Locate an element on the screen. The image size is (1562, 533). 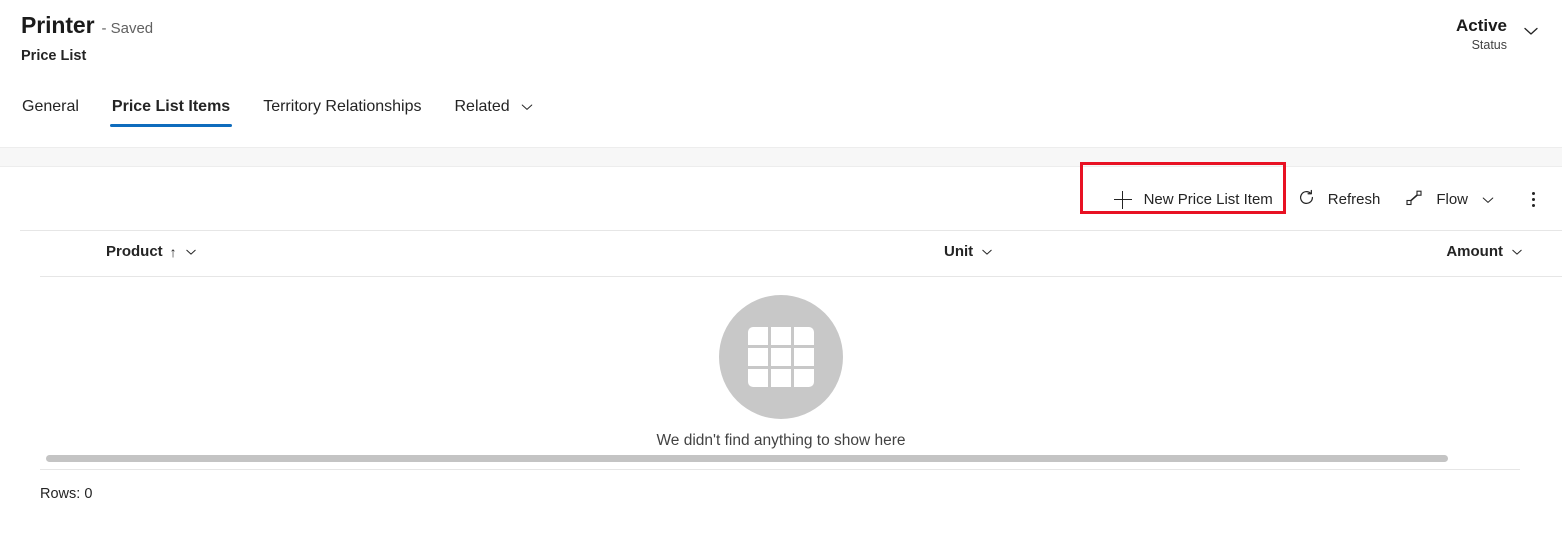
tab-territory-relationships-label: Territory Relationships is located at coordinates (342, 106).